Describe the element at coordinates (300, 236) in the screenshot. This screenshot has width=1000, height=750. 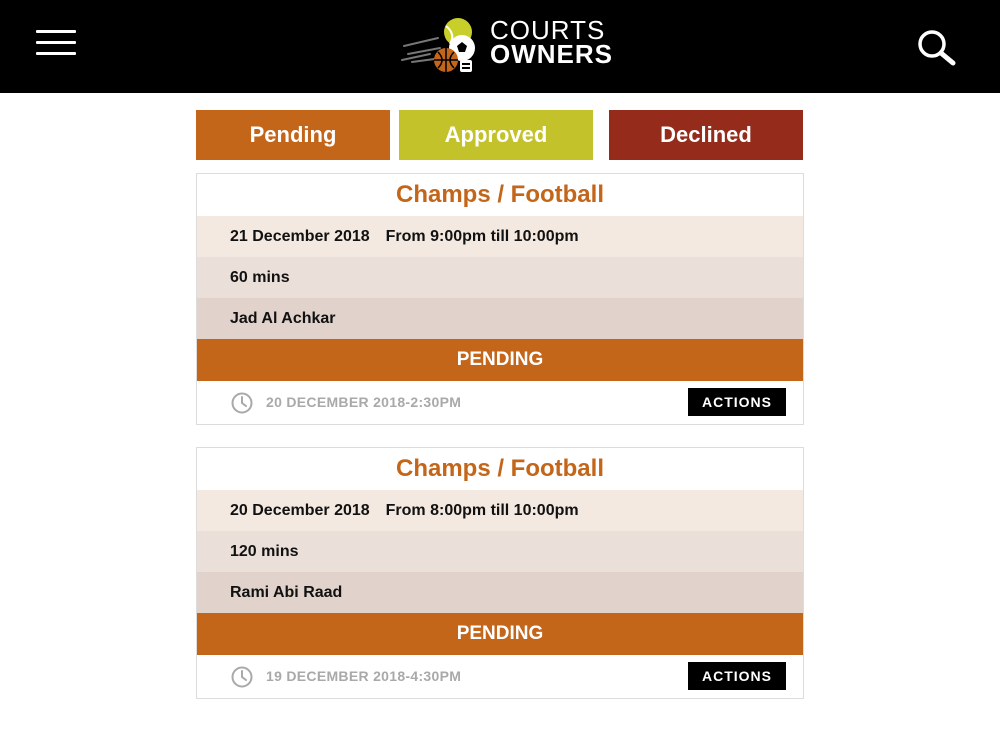
I see `booking-date: 21 December 2018` at that location.